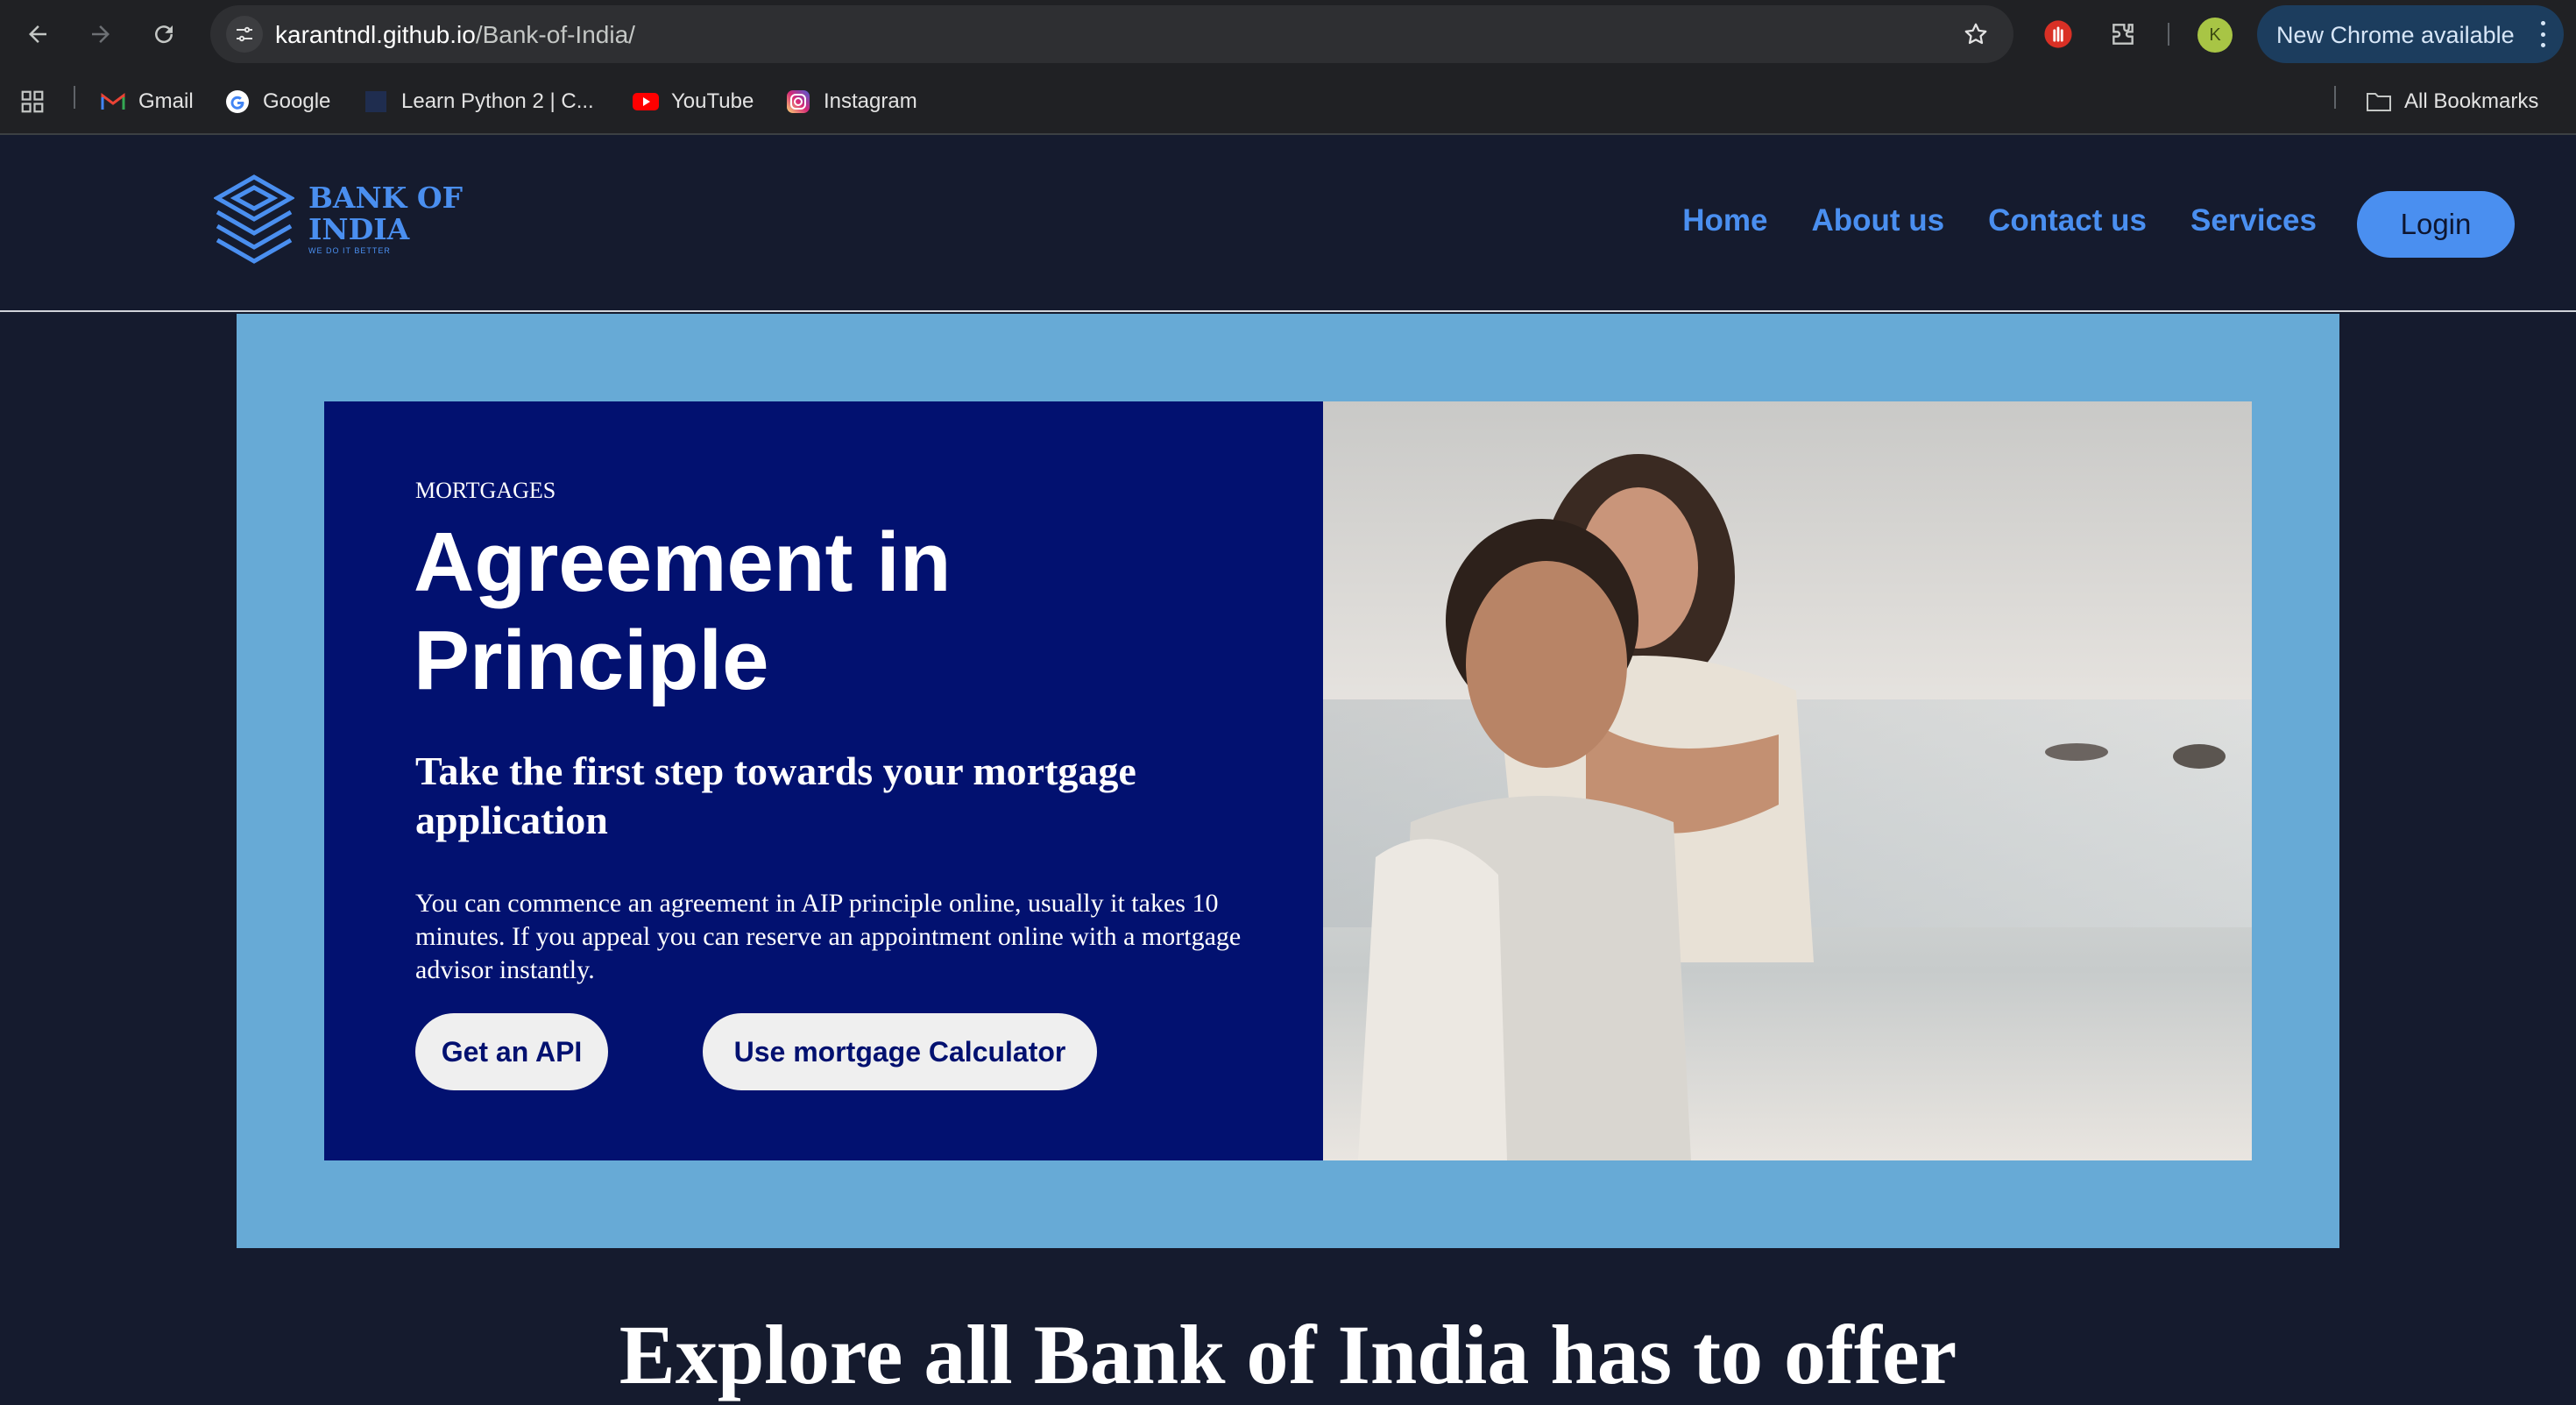 The width and height of the screenshot is (2576, 1405). What do you see at coordinates (237, 102) in the screenshot?
I see `google-icon` at bounding box center [237, 102].